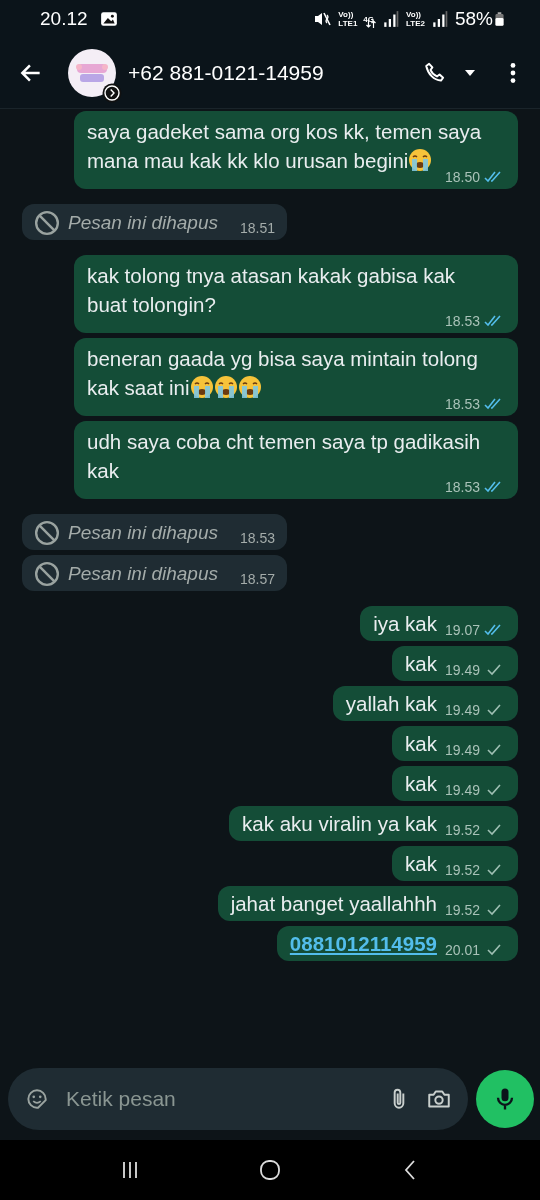 This screenshot has width=540, height=1200. Describe the element at coordinates (284, 455) in the screenshot. I see `message-text: udh saya coba cht temen saya tp gadikasih kak` at that location.